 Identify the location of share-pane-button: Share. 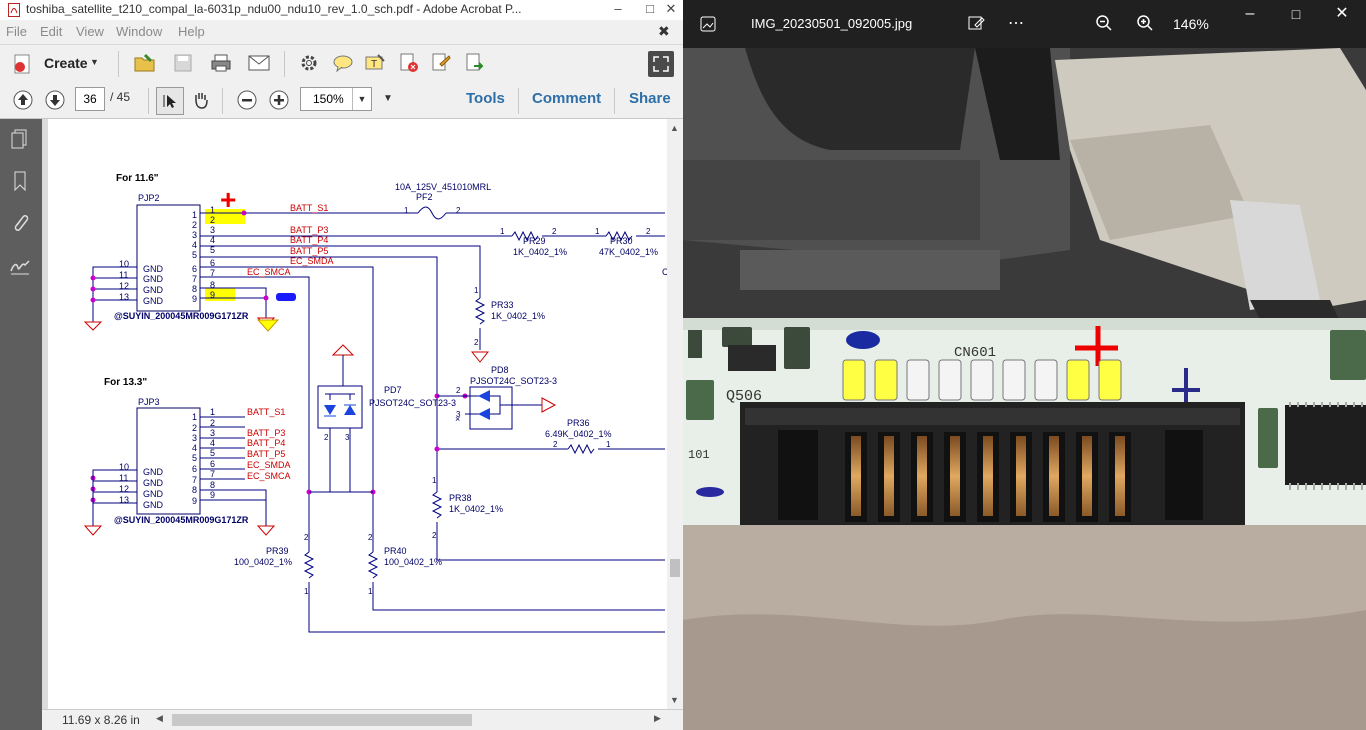
(650, 98).